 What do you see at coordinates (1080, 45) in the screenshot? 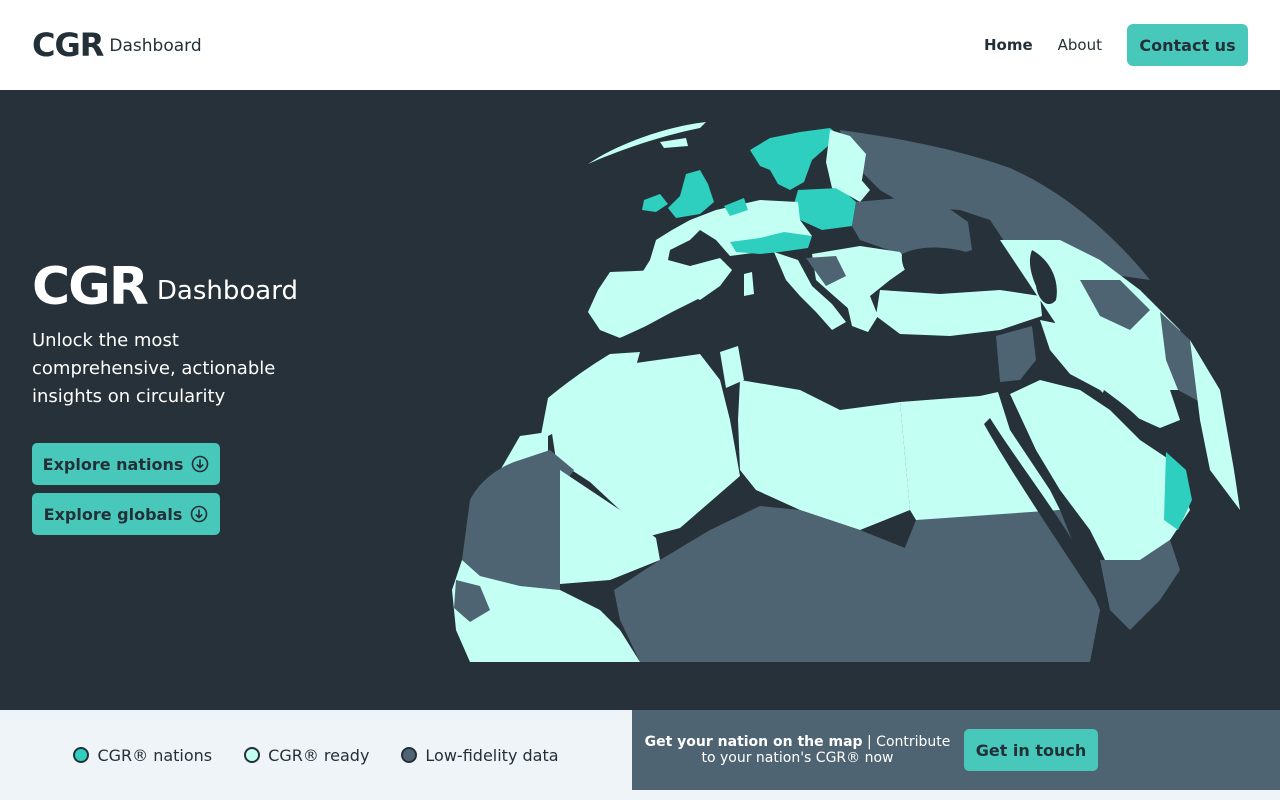
I see `nav-about: About` at bounding box center [1080, 45].